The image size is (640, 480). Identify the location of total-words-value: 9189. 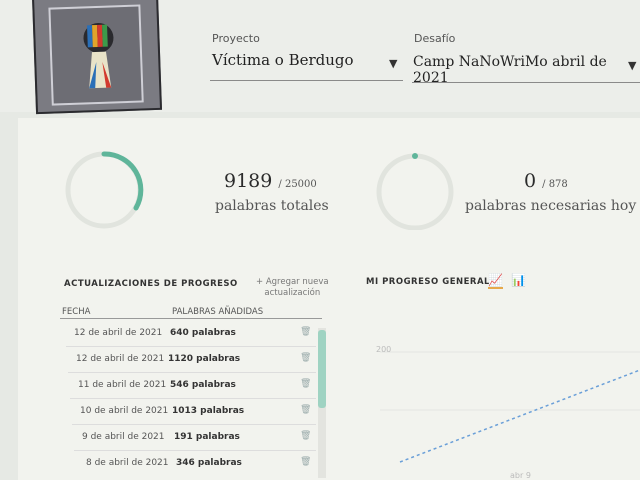
(248, 181).